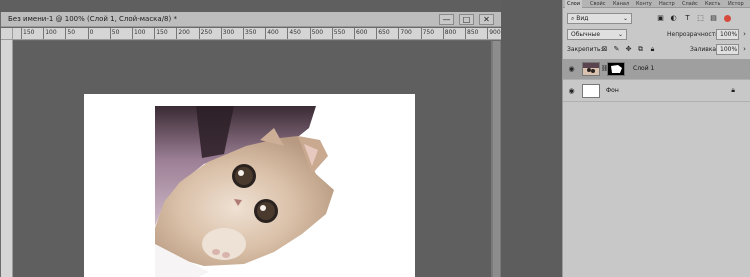  What do you see at coordinates (644, 68) in the screenshot?
I see `layer-name: Слой 1` at bounding box center [644, 68].